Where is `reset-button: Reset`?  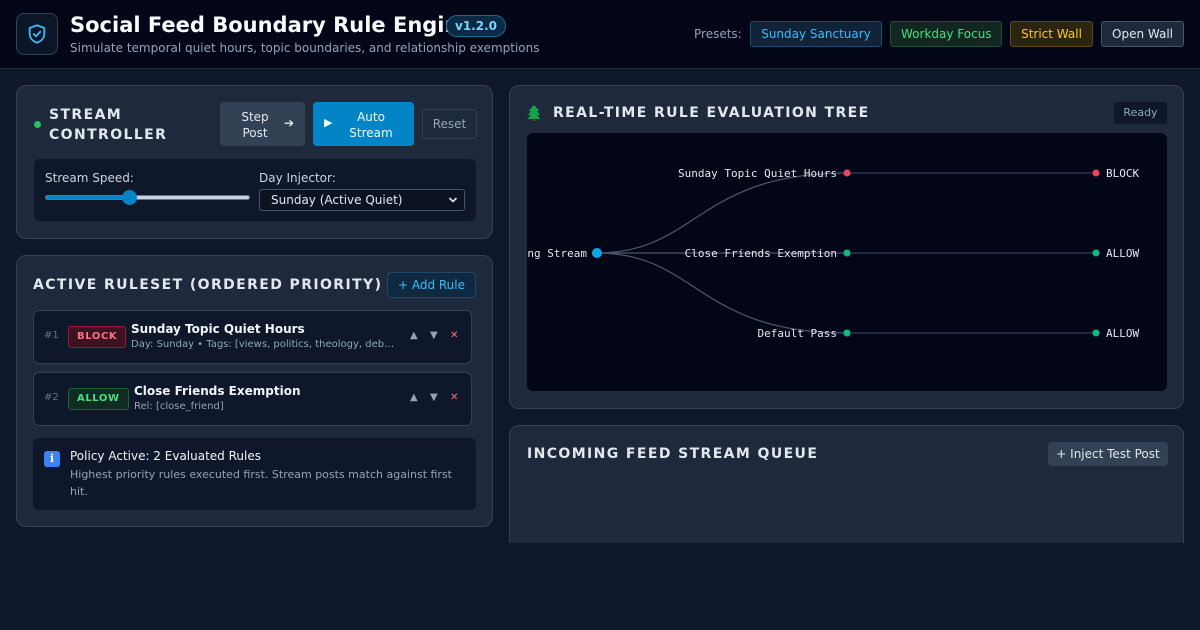 reset-button: Reset is located at coordinates (449, 124).